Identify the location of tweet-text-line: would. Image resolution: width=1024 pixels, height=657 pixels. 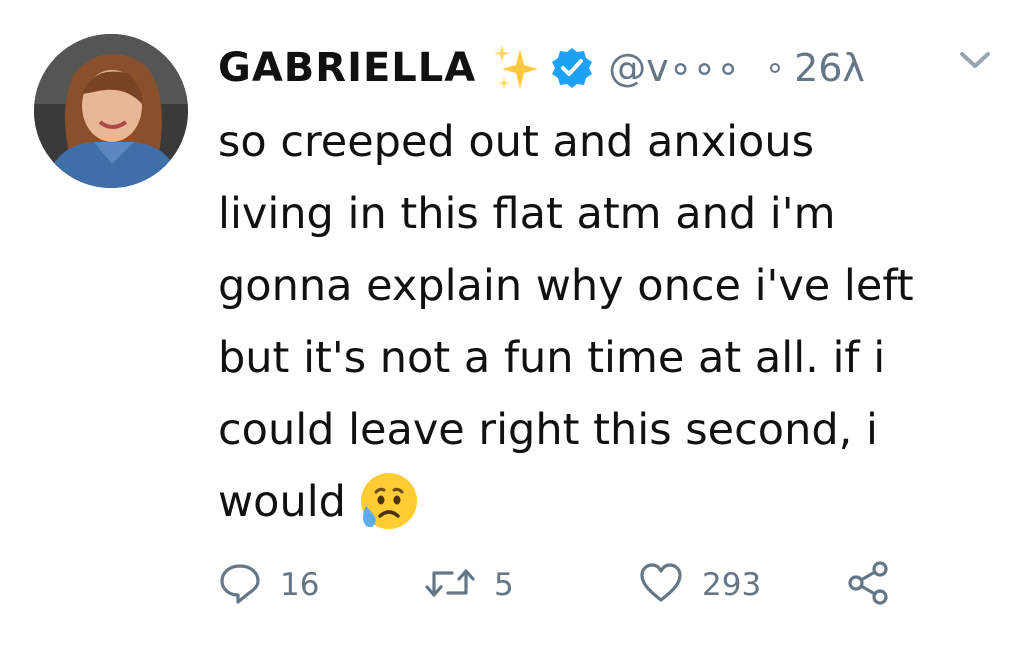
(282, 502).